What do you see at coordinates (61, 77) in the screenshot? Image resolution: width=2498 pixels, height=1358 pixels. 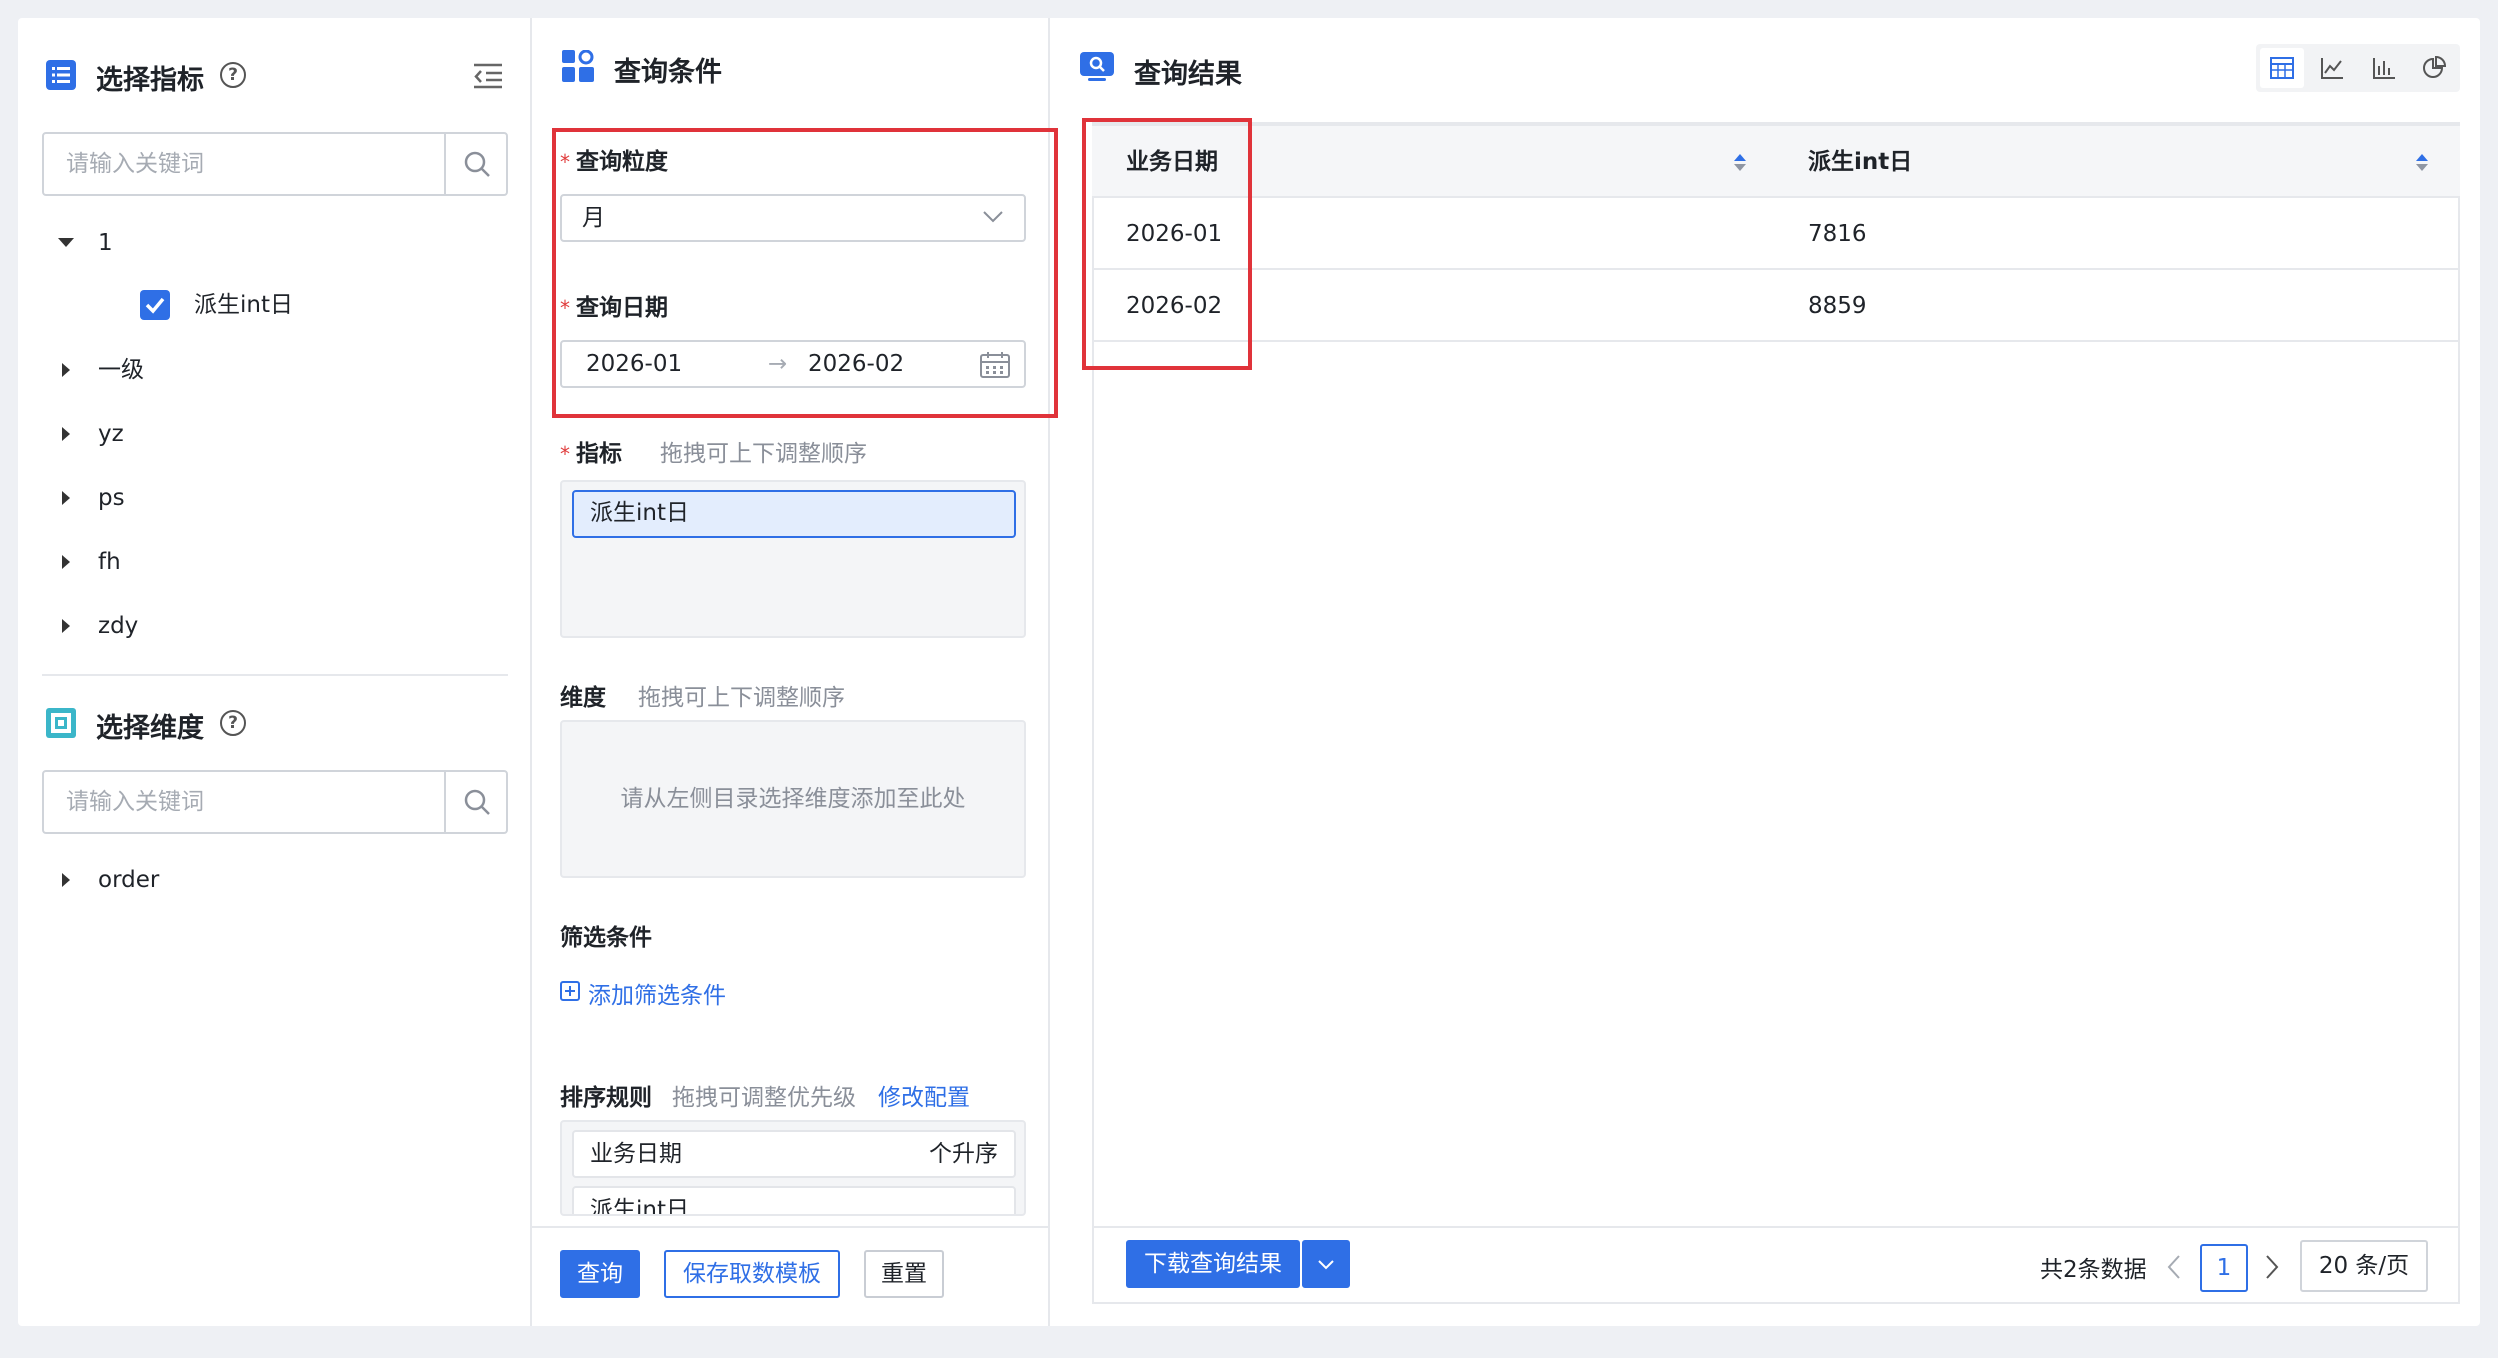 I see `metrics-list-icon` at bounding box center [61, 77].